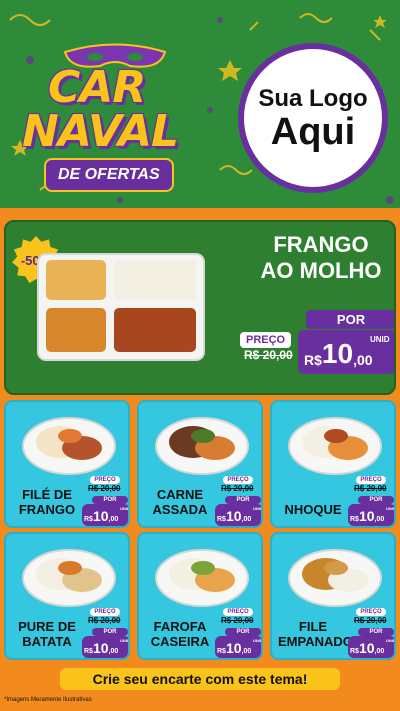 The image size is (400, 711). I want to click on product-card: CARNE ASSADA PREÇO R$ 20,00 POR R$ 10,00 UNID, so click(200, 464).